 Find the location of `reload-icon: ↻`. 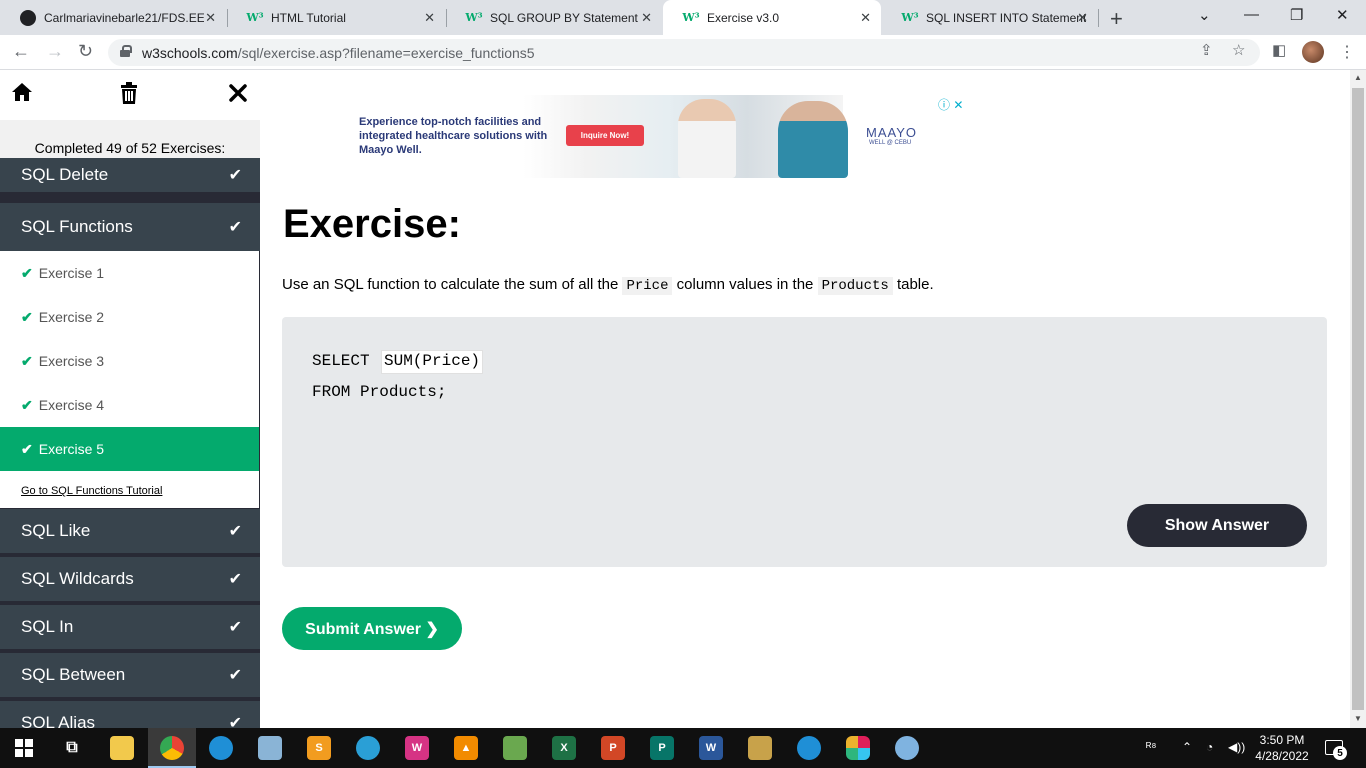

reload-icon: ↻ is located at coordinates (85, 51).